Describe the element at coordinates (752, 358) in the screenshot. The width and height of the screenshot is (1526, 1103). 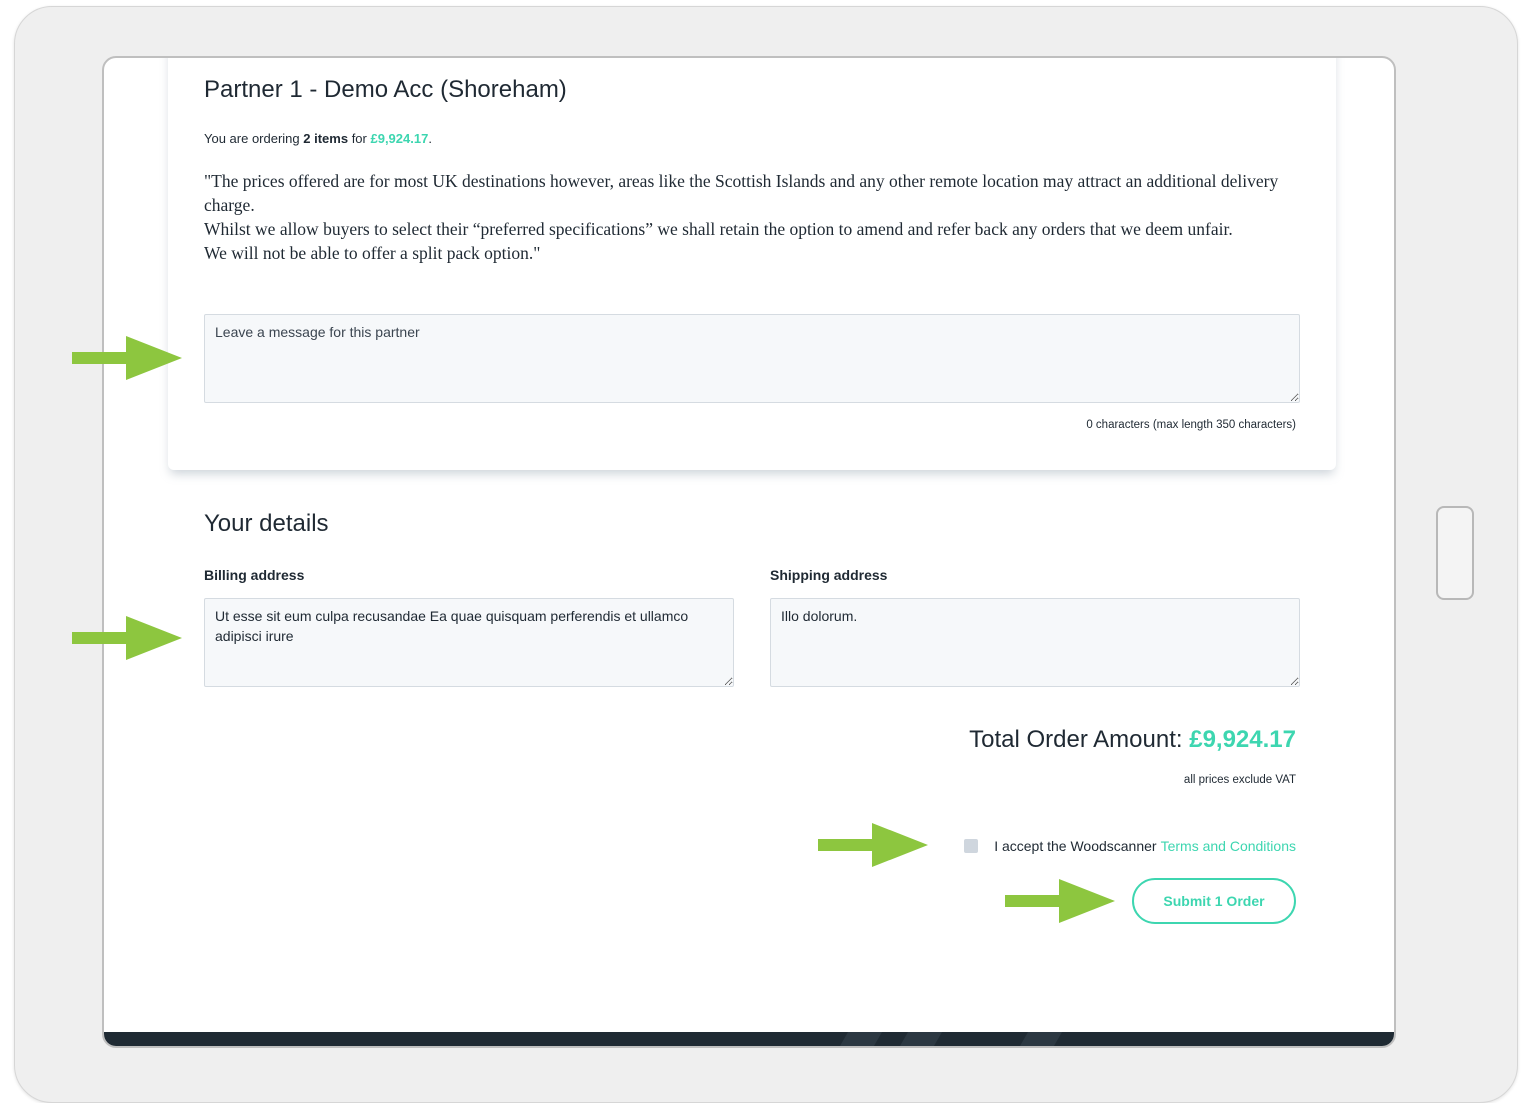
I see `partner-message-input` at that location.